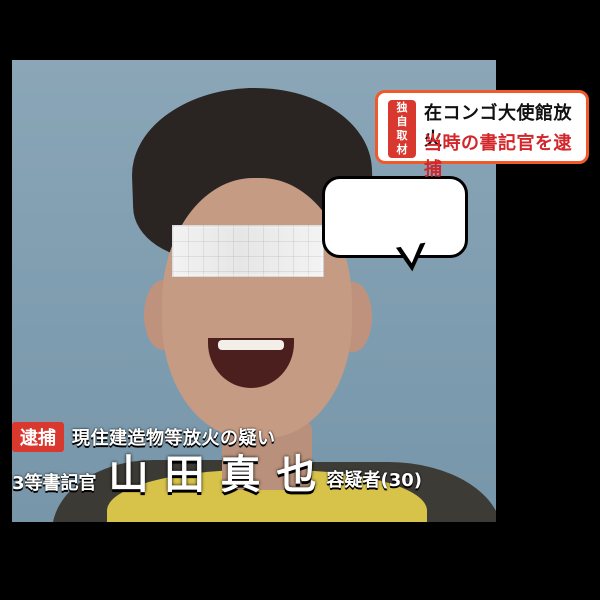 The height and width of the screenshot is (600, 600). I want to click on eye-mosaic, so click(248, 251).